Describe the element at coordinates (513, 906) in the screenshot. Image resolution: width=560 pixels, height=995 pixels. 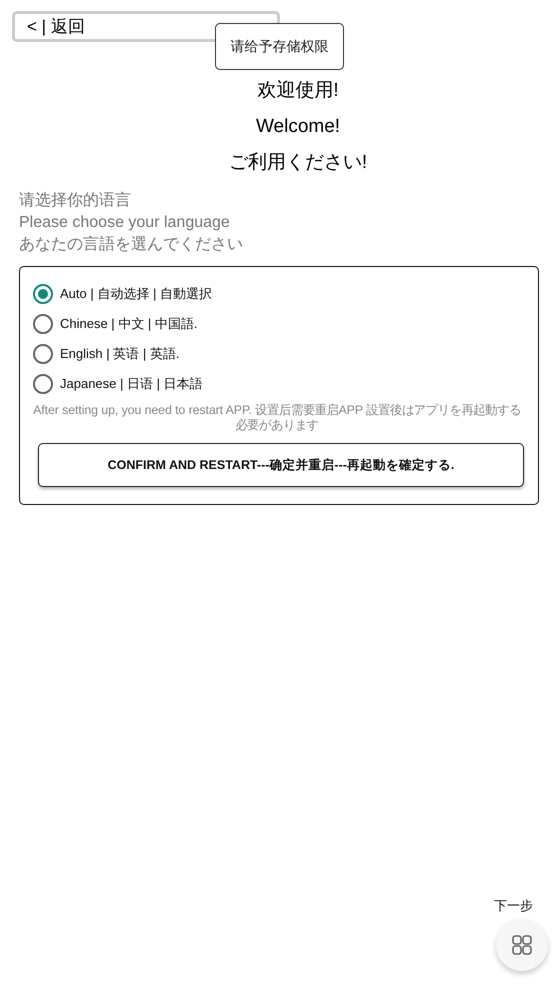
I see `next-label: 下一步` at that location.